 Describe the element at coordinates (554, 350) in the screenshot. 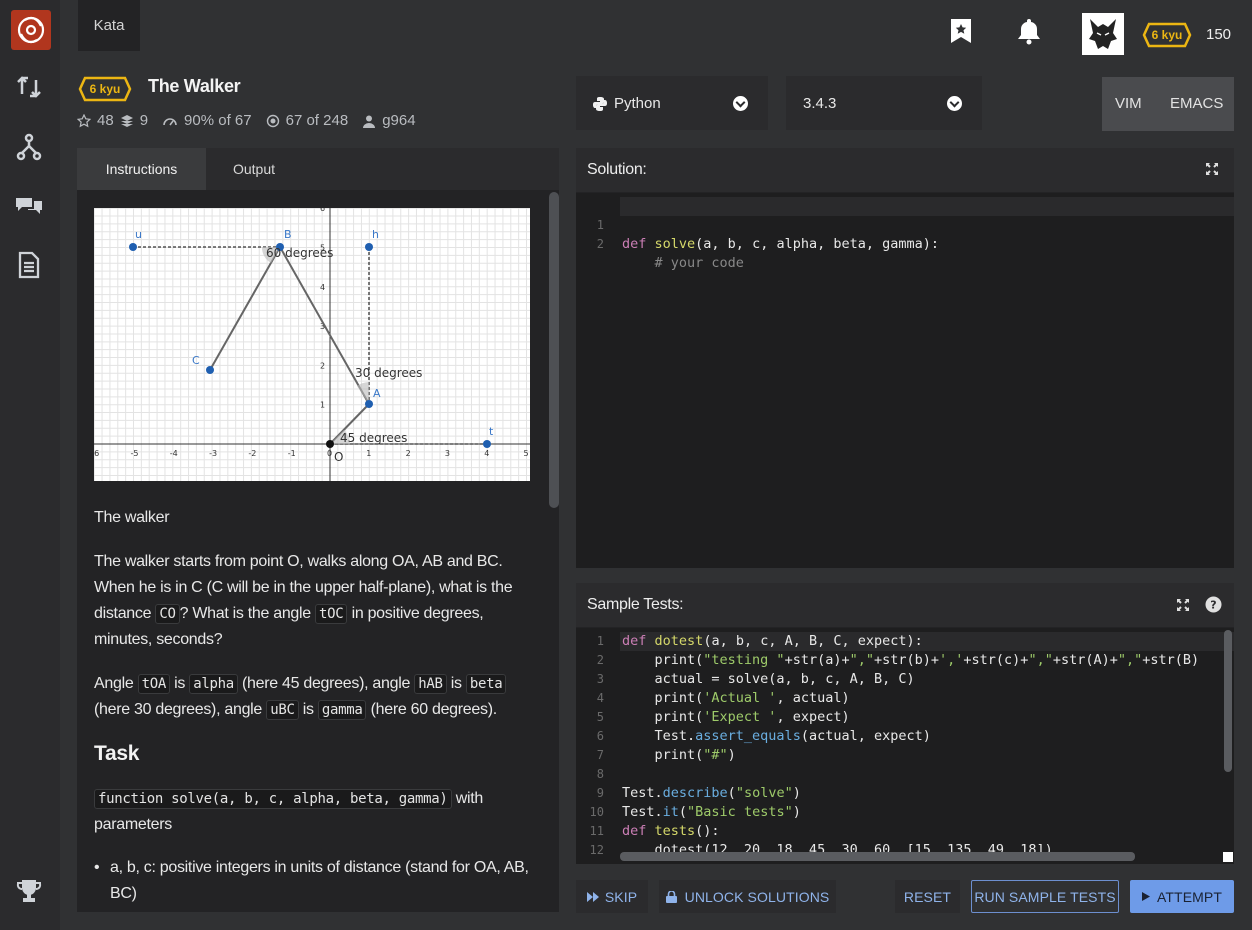

I see `instructions-scrollbar` at that location.